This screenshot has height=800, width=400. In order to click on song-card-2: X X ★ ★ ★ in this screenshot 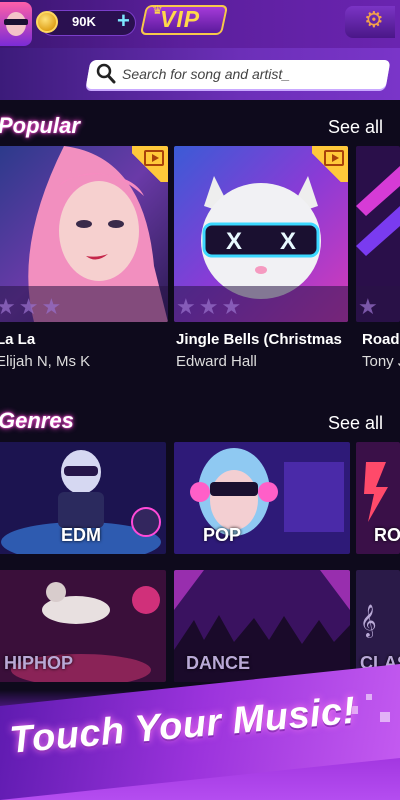, I will do `click(261, 234)`.